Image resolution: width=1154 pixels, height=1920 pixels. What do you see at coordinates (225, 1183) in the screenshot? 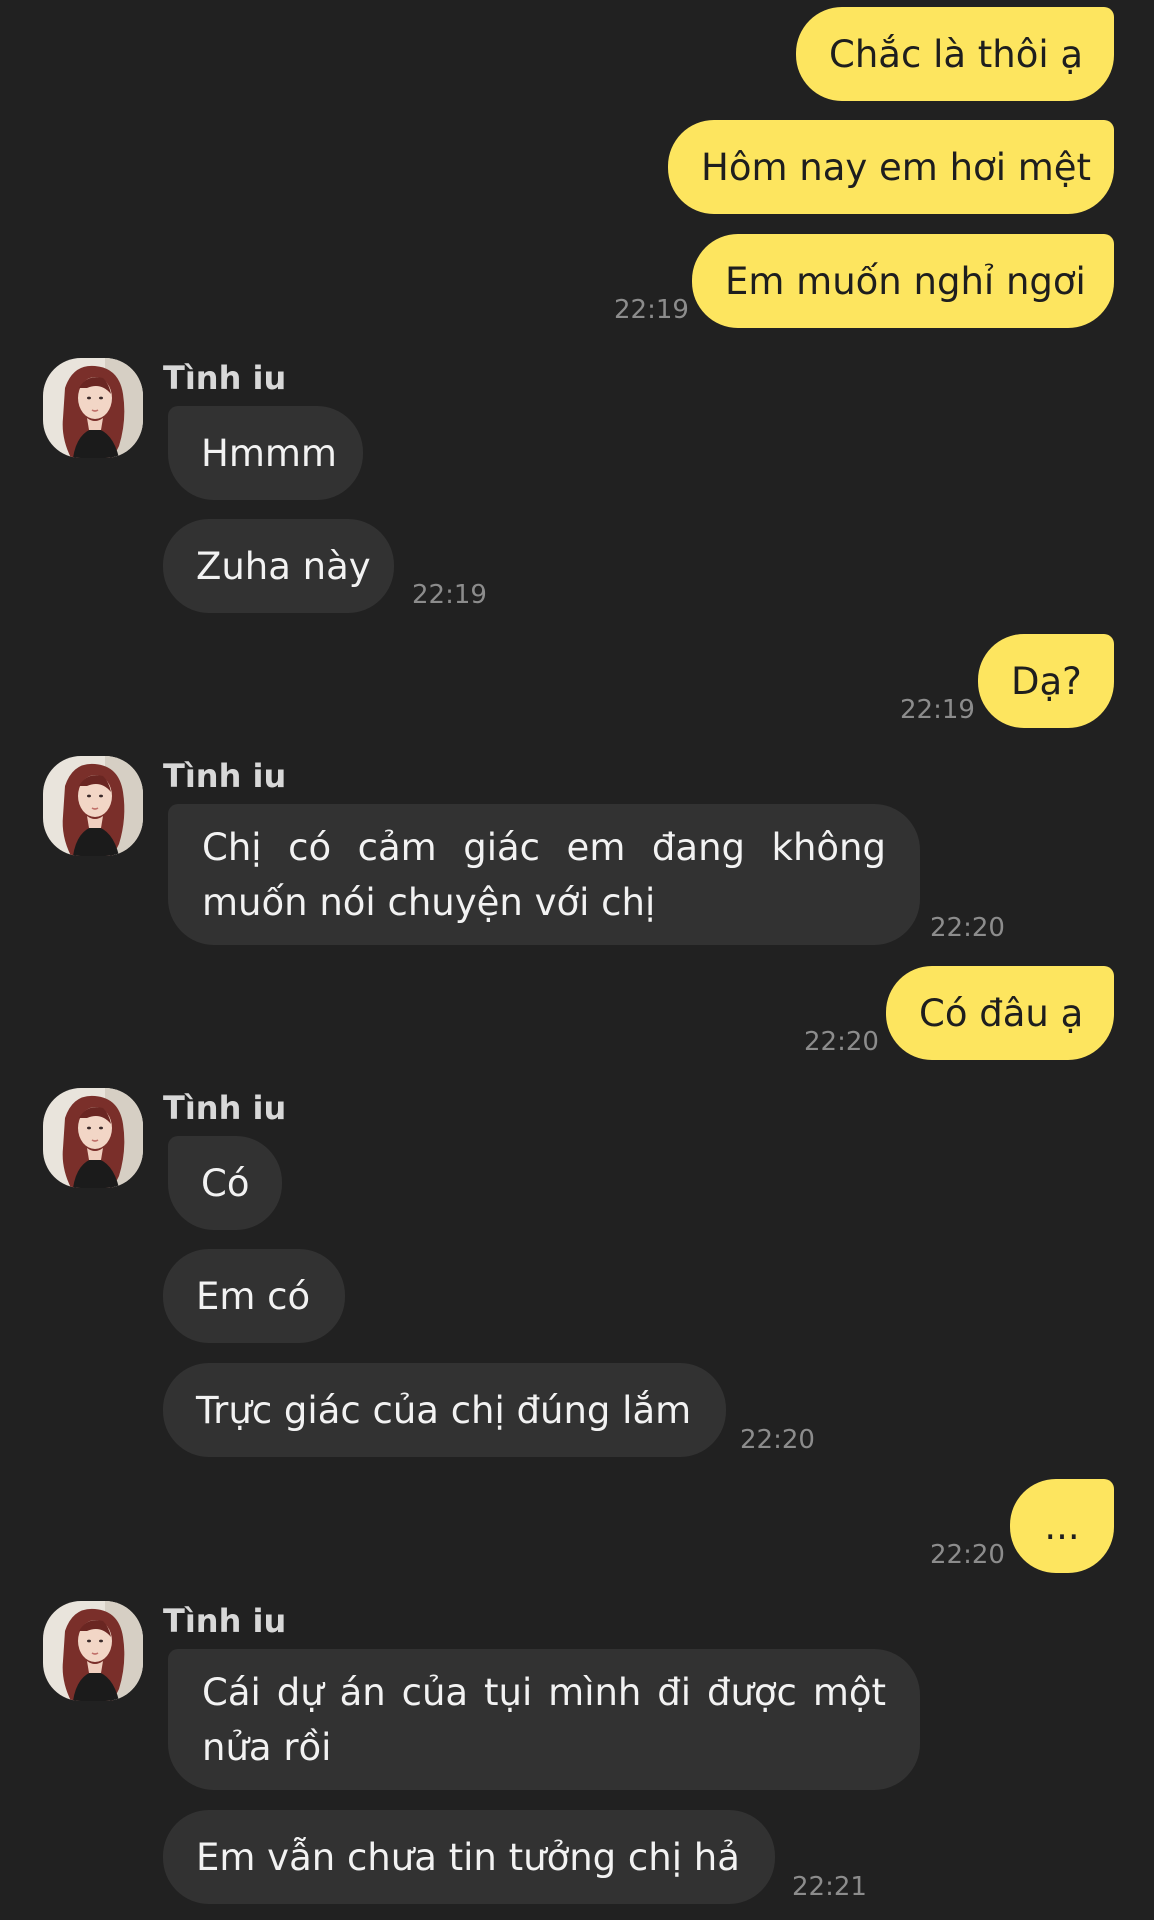
I see `incoming-message: Có` at bounding box center [225, 1183].